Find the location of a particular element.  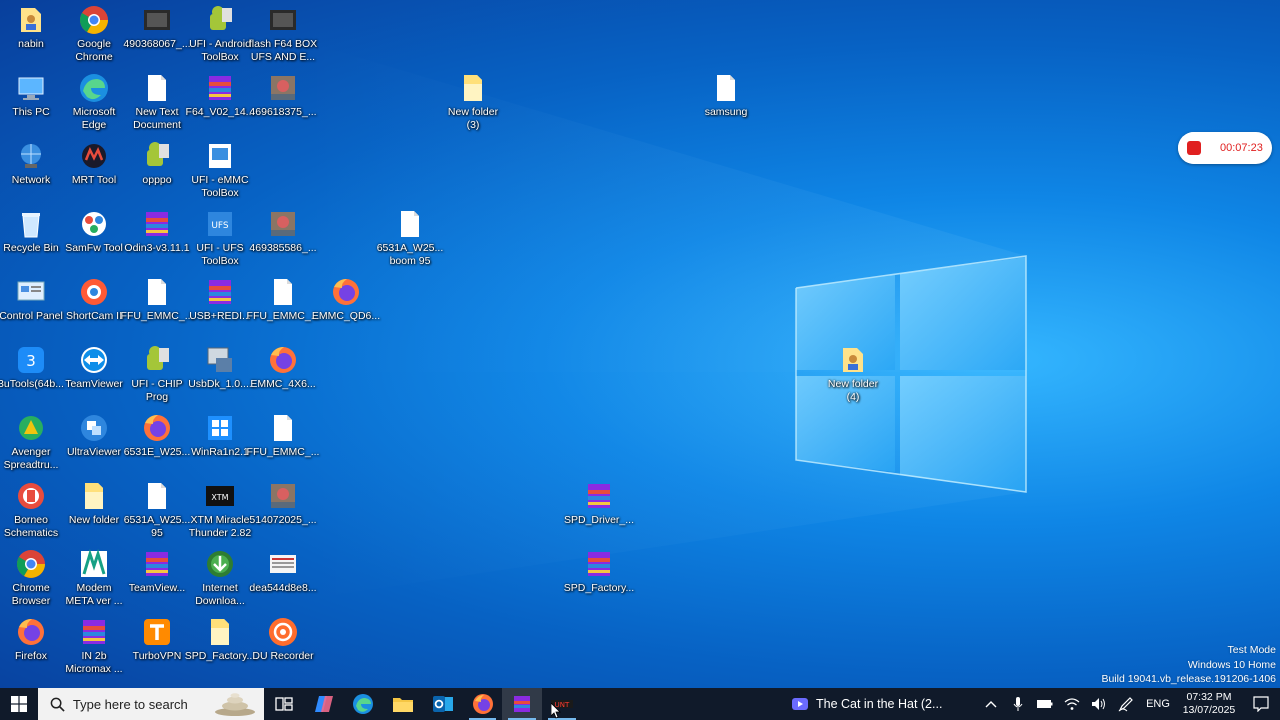

input-language-button: ENG is located at coordinates (1158, 704).